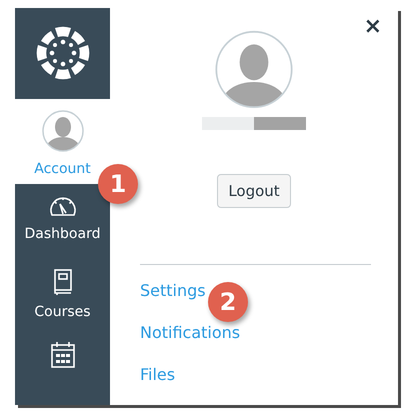  What do you see at coordinates (228, 302) in the screenshot?
I see `callout-badge: 2` at bounding box center [228, 302].